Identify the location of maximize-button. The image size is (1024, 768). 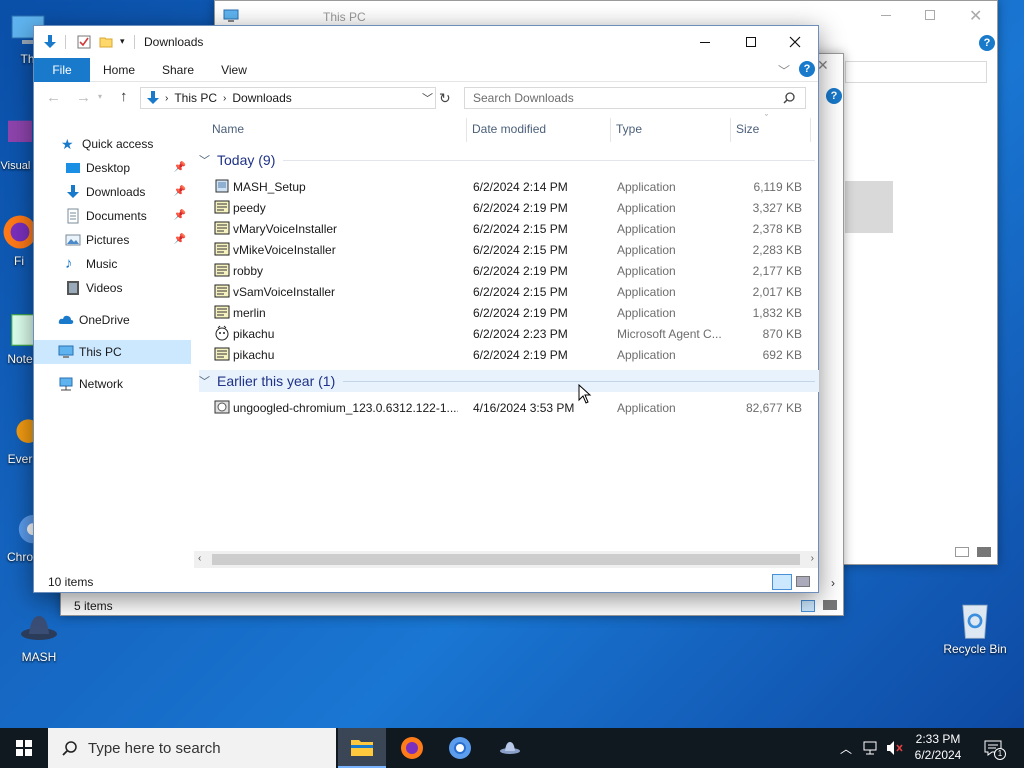
(751, 42).